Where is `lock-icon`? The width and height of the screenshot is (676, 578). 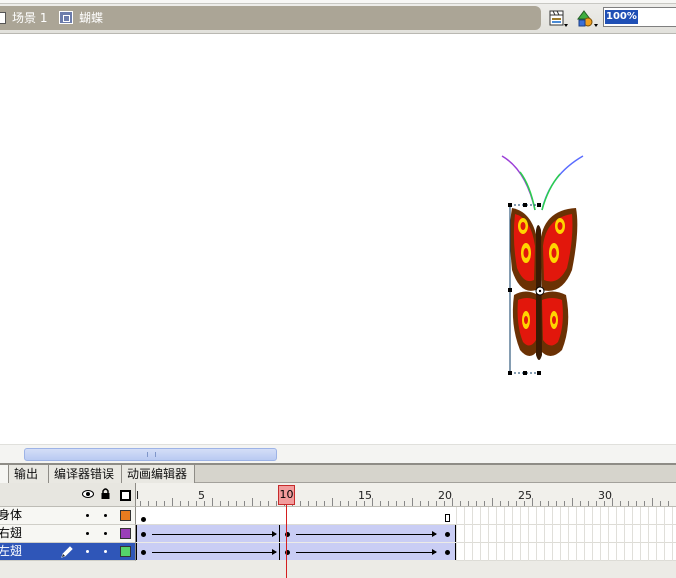
lock-icon is located at coordinates (105, 494).